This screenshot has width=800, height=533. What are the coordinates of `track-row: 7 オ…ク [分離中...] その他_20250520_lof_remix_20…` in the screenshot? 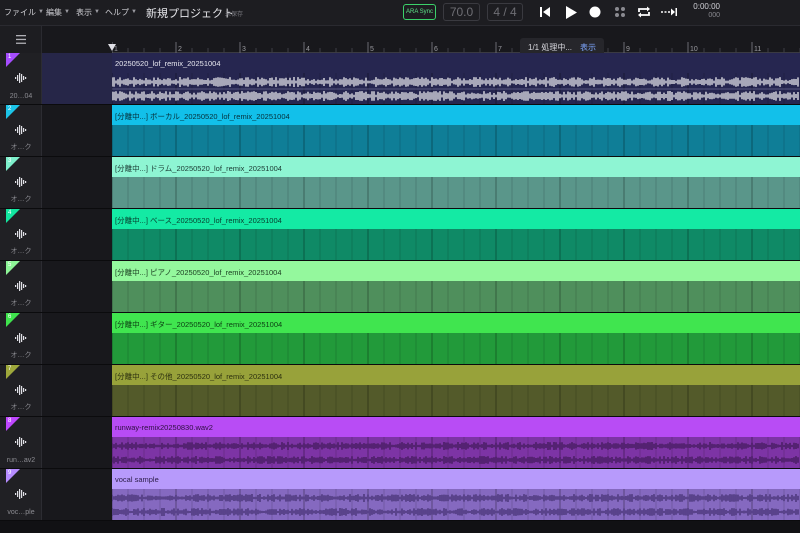 It's located at (400, 391).